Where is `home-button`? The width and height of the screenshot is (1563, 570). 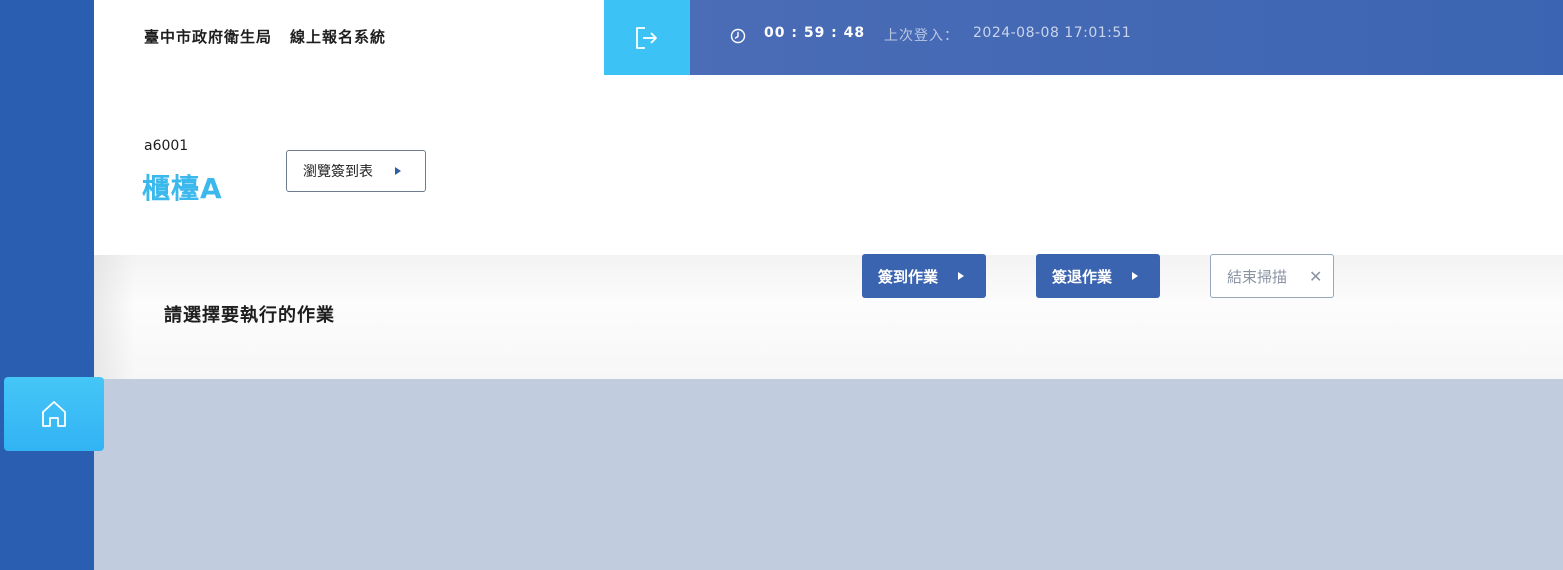 home-button is located at coordinates (54, 414).